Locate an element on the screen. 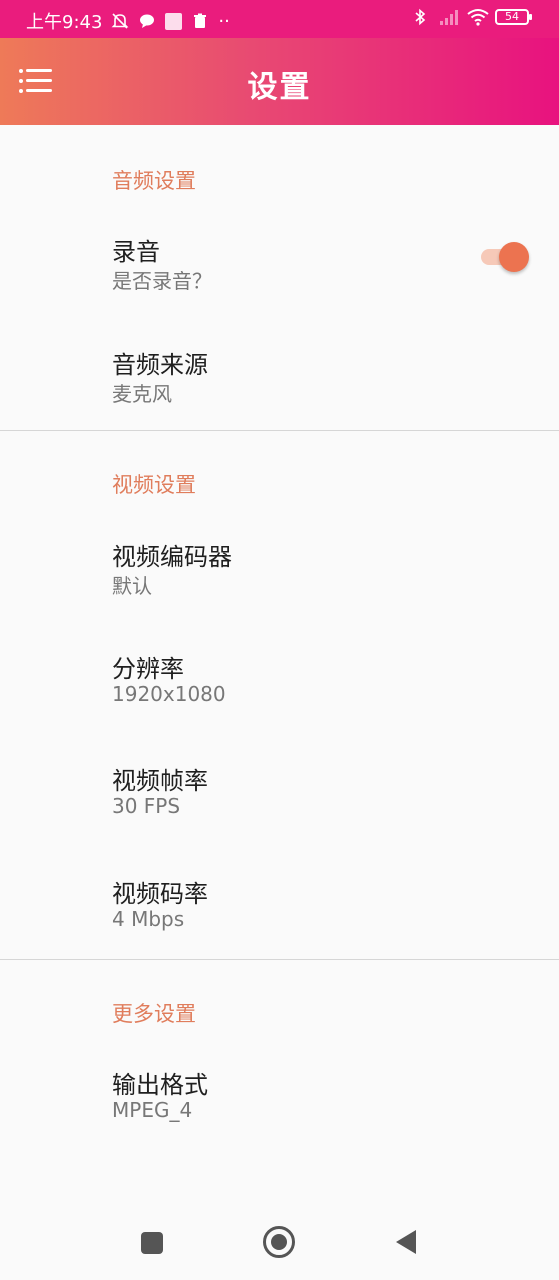 The height and width of the screenshot is (1280, 559). chat-bubble-icon is located at coordinates (147, 21).